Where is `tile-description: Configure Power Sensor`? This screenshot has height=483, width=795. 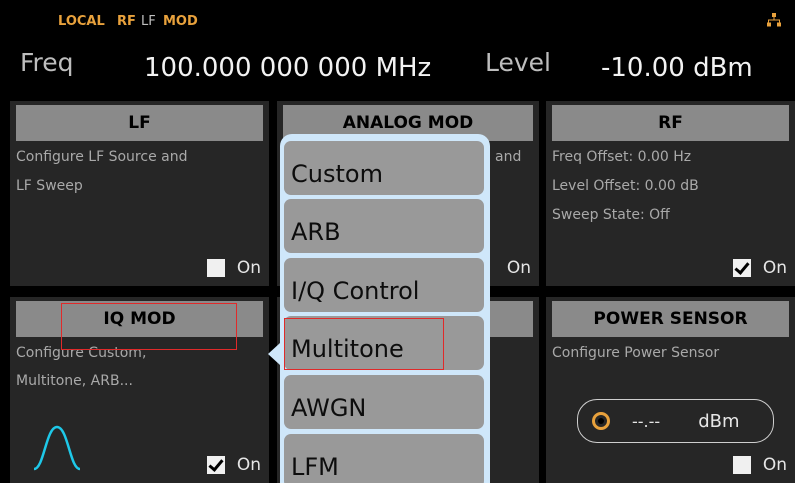 tile-description: Configure Power Sensor is located at coordinates (635, 353).